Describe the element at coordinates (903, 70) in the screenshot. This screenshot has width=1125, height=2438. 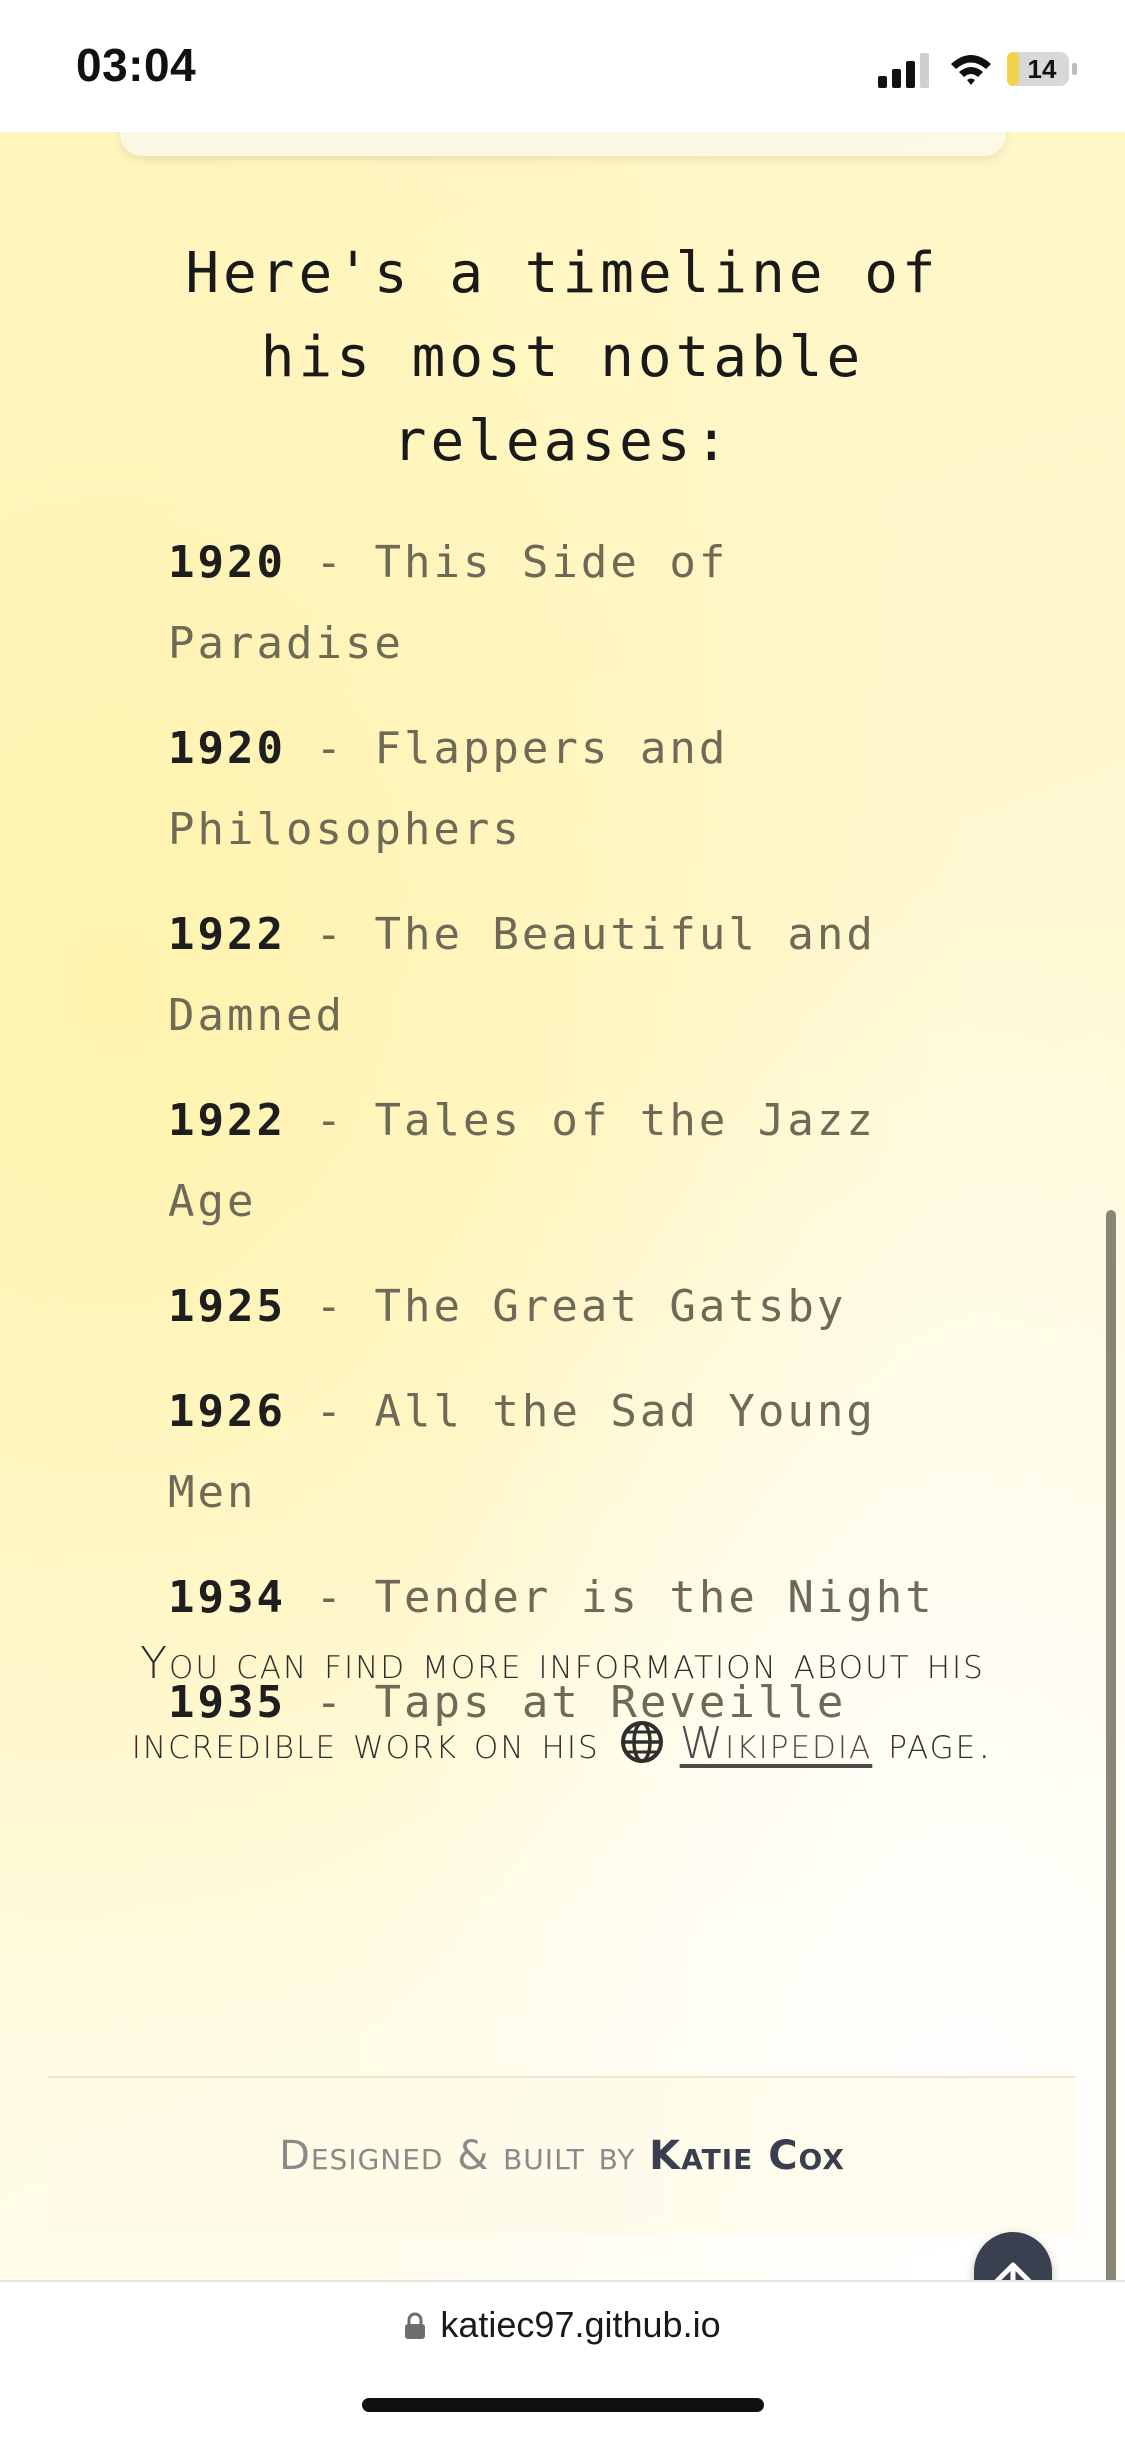
I see `signal-icon` at that location.